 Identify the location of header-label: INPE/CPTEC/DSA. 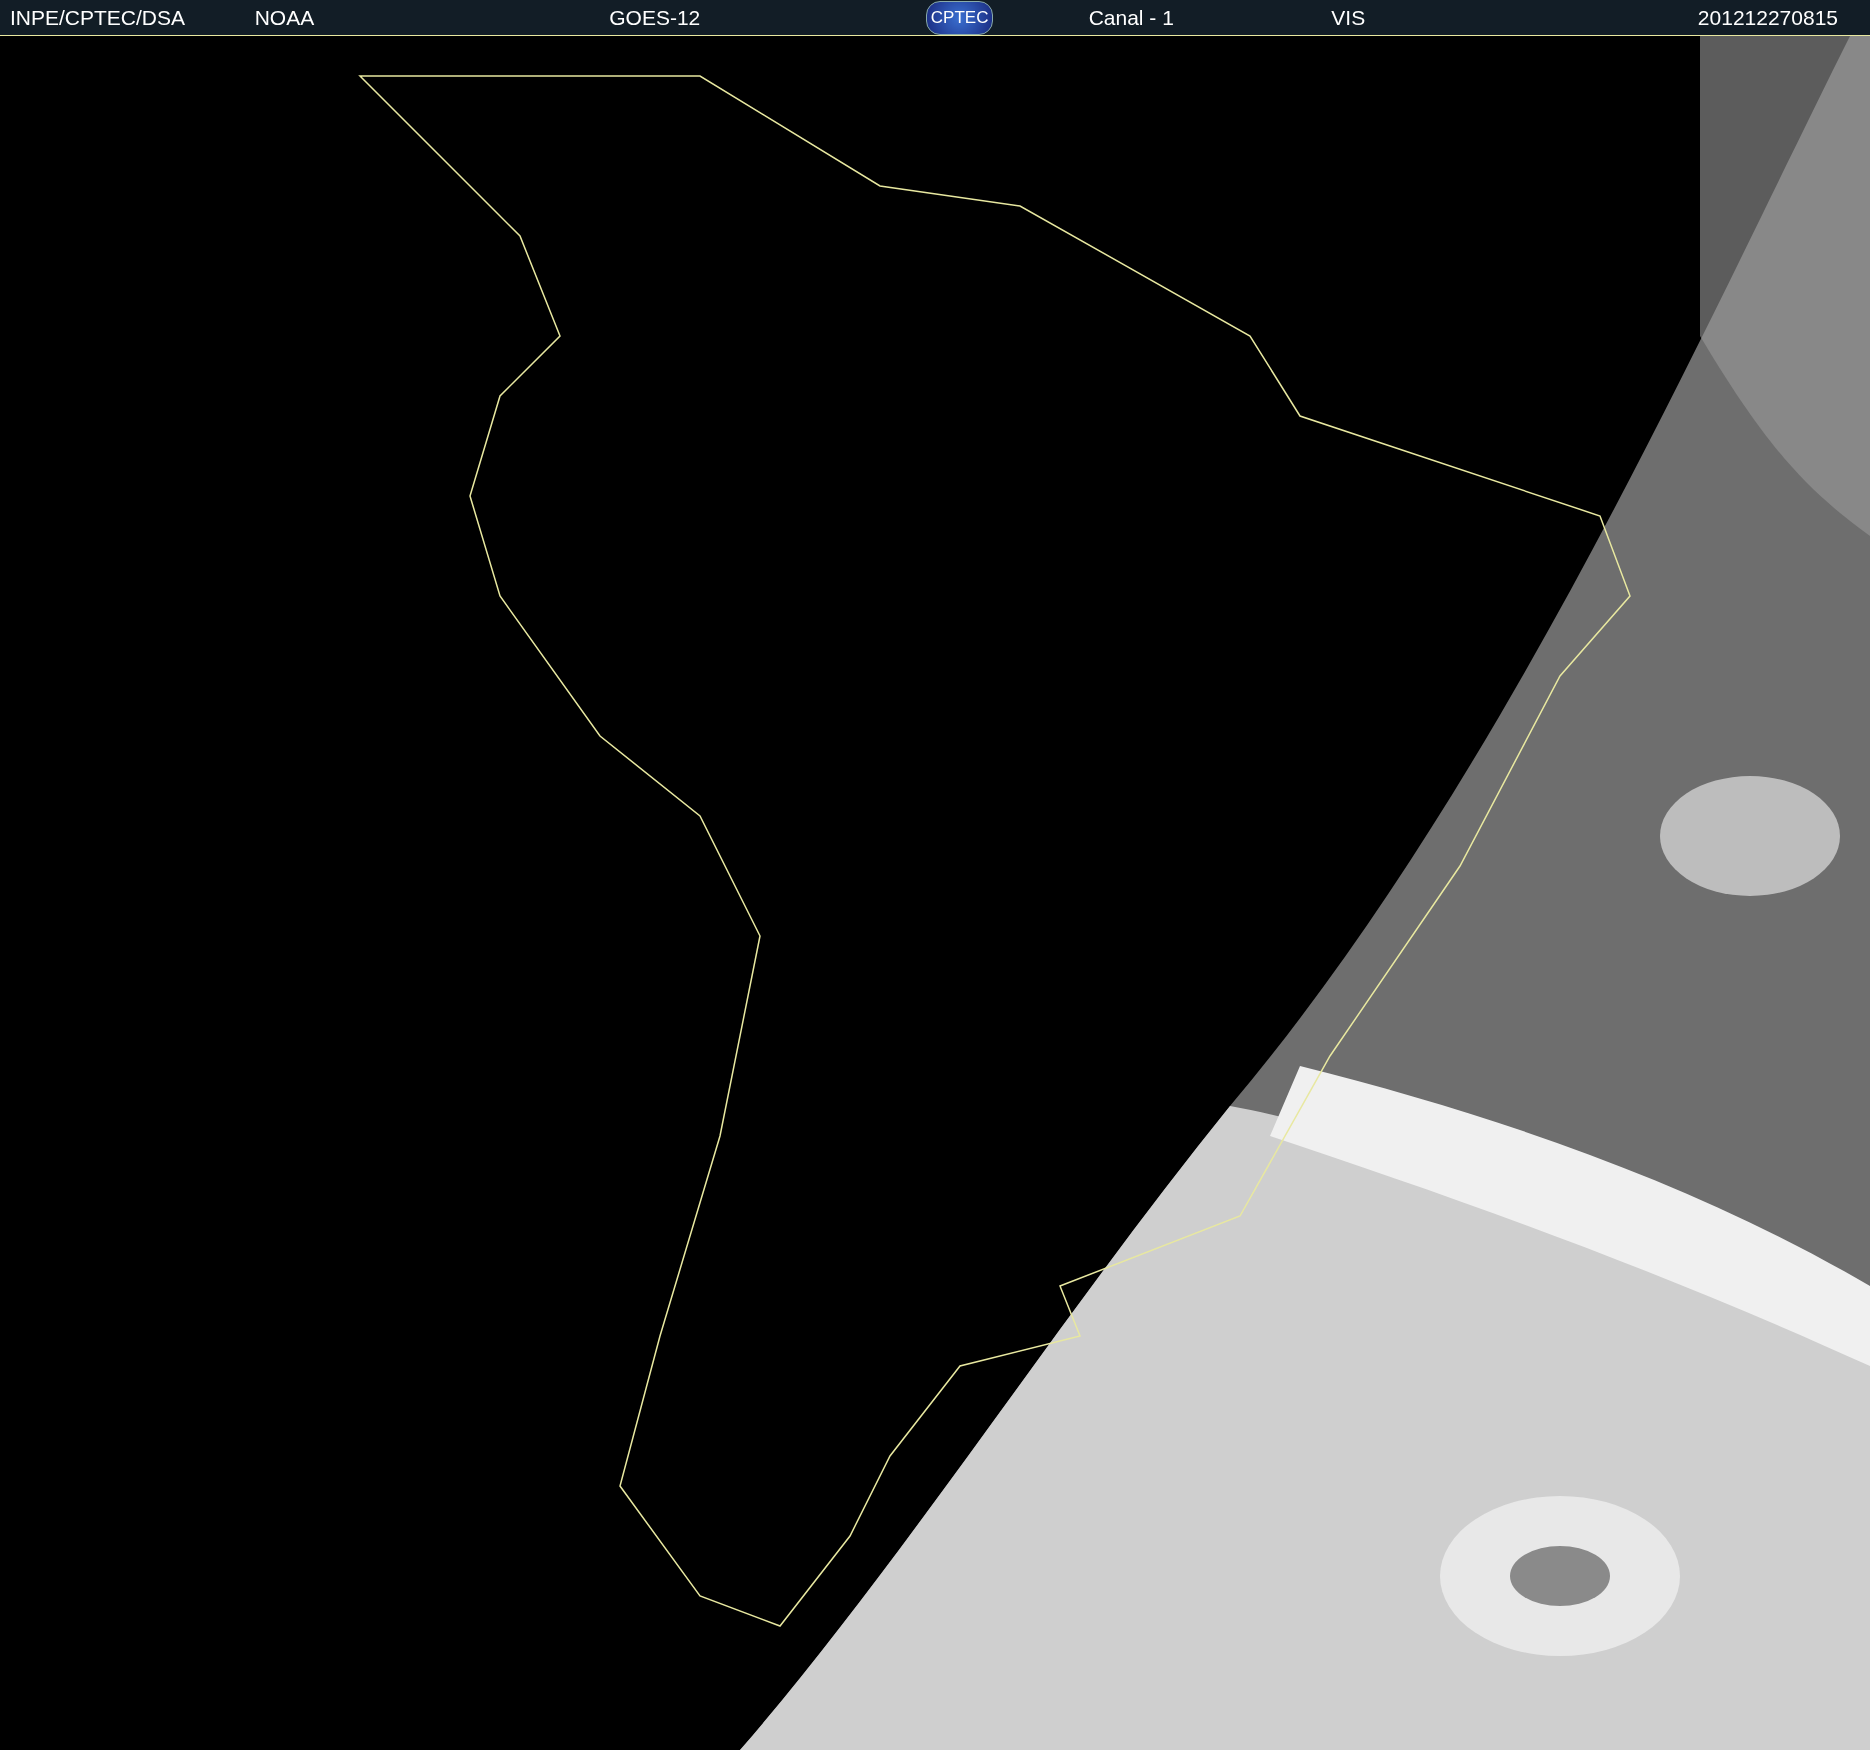
(98, 17).